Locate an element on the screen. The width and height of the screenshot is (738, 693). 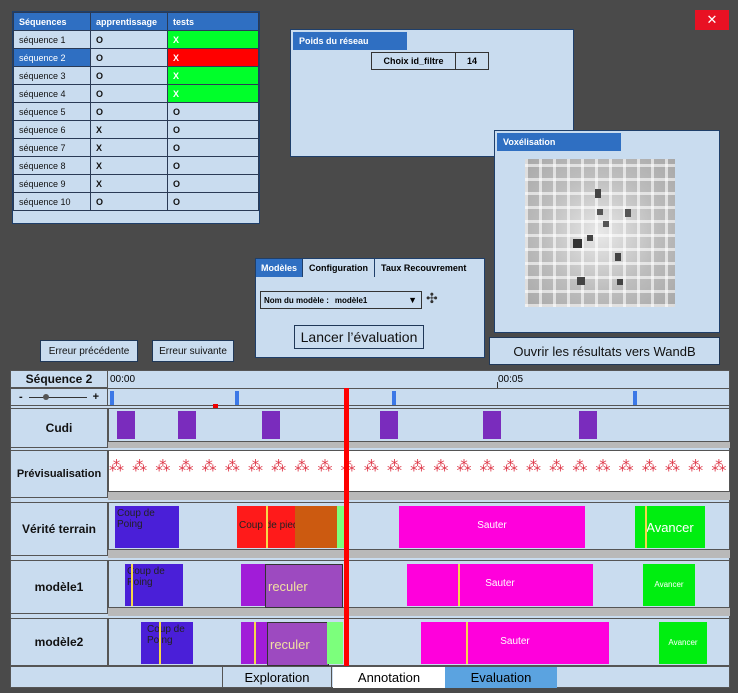
table-row: séquence 1OX is located at coordinates (136, 39).